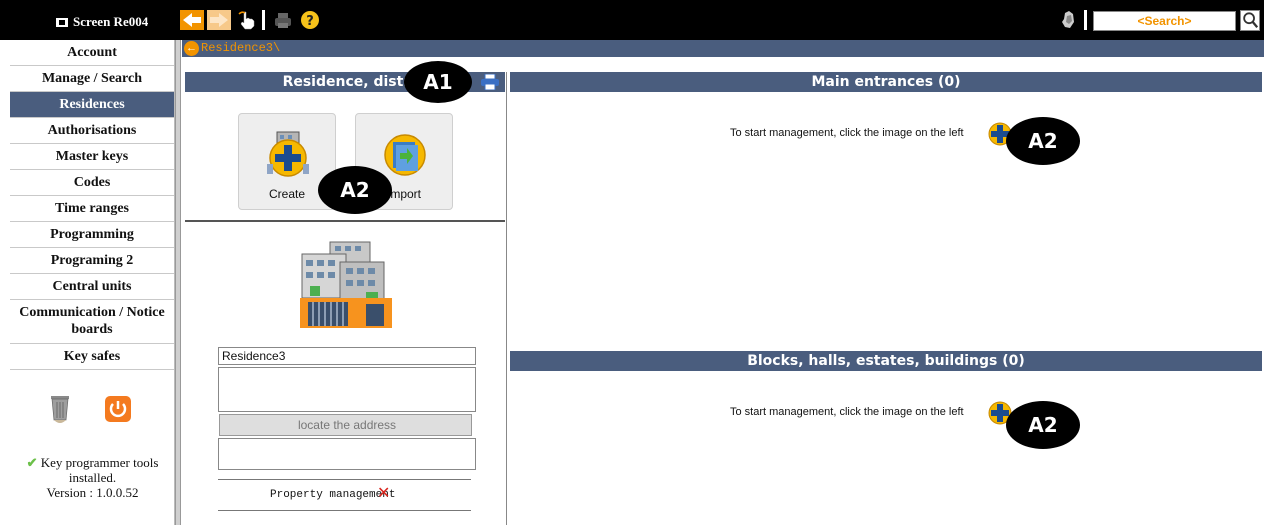  Describe the element at coordinates (632, 20) in the screenshot. I see `top-toolbar: Screen Re004 ? <Search>` at that location.